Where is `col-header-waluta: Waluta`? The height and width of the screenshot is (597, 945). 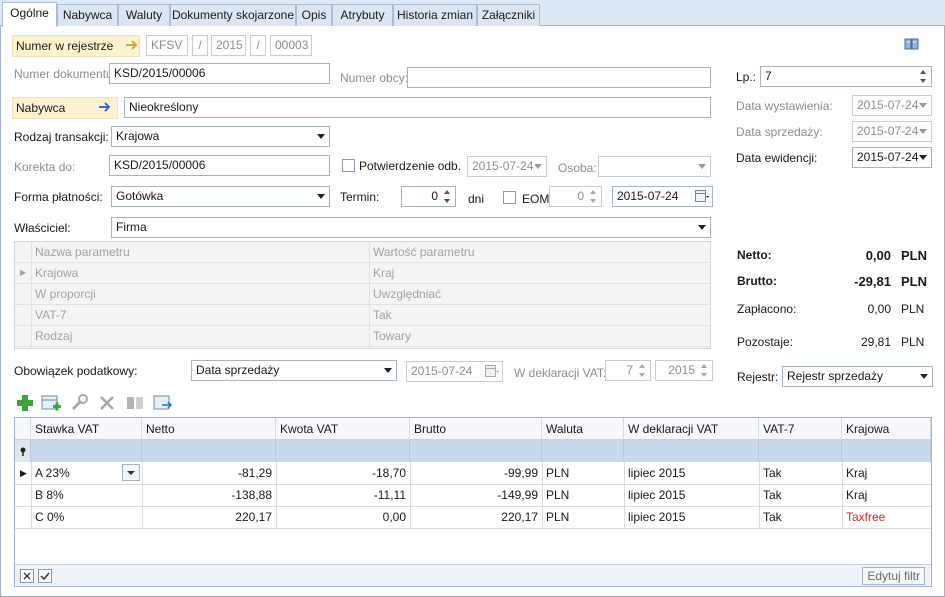 col-header-waluta: Waluta is located at coordinates (583, 429).